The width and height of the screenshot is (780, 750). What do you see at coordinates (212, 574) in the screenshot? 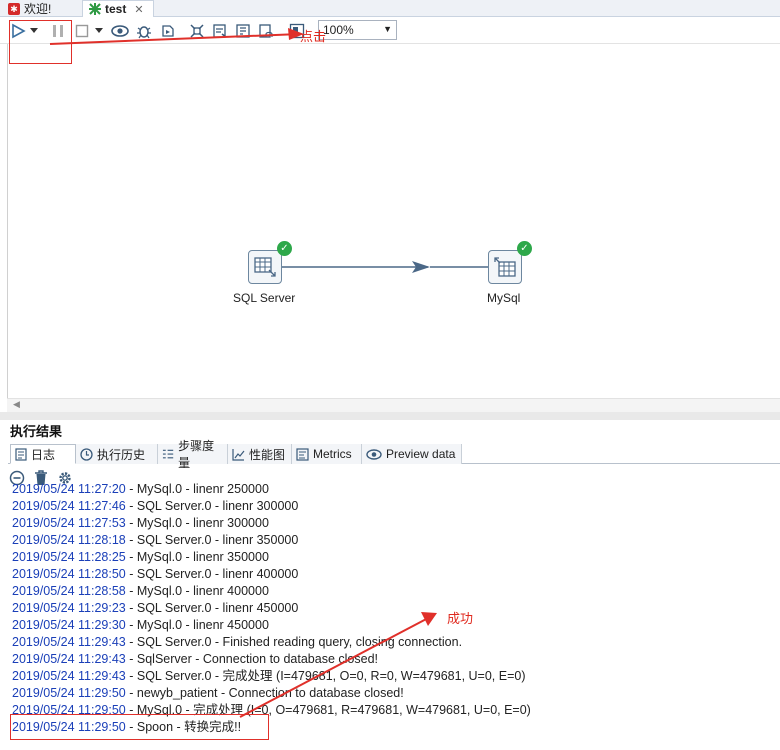
I see `log-message: - SQL Server.0 - linenr 400000` at bounding box center [212, 574].